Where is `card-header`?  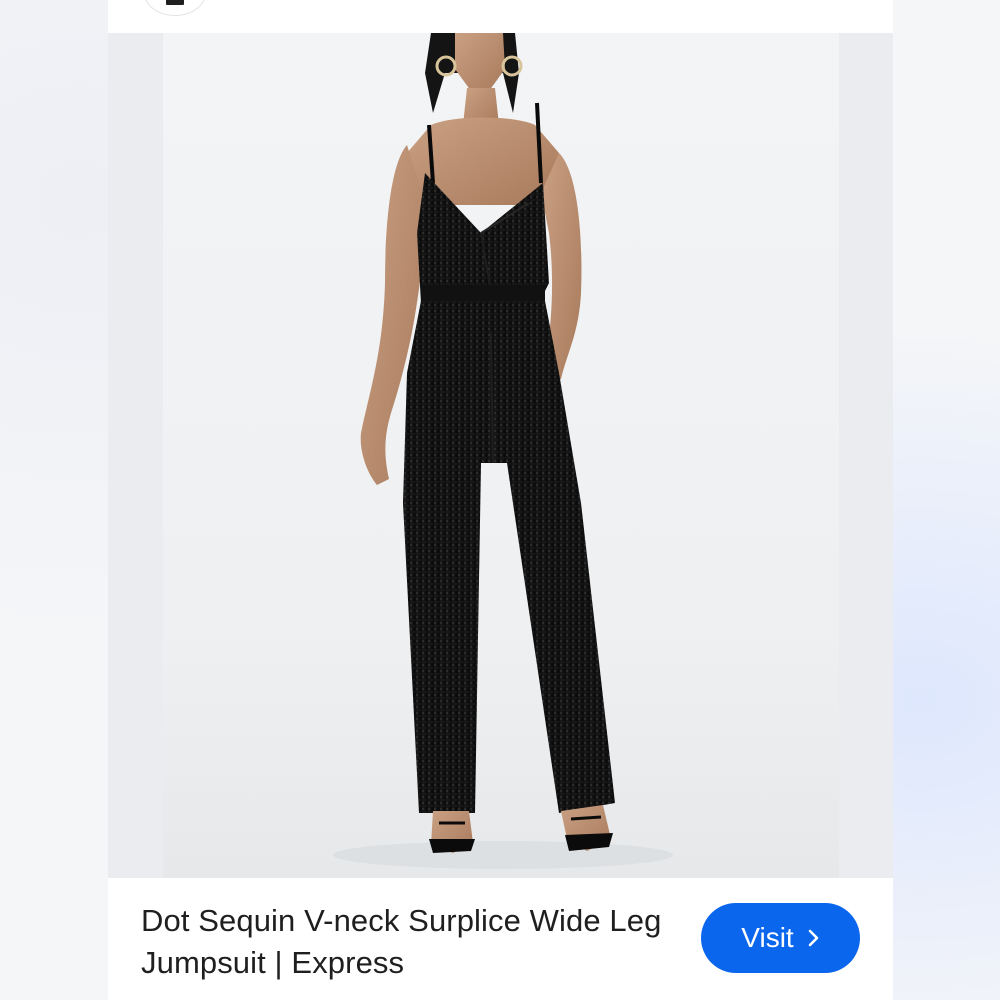 card-header is located at coordinates (500, 16).